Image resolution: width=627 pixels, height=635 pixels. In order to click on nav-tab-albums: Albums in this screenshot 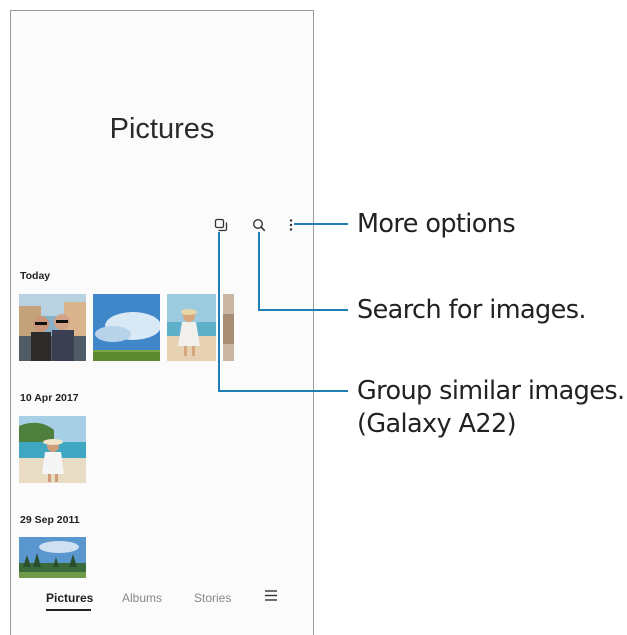, I will do `click(142, 598)`.